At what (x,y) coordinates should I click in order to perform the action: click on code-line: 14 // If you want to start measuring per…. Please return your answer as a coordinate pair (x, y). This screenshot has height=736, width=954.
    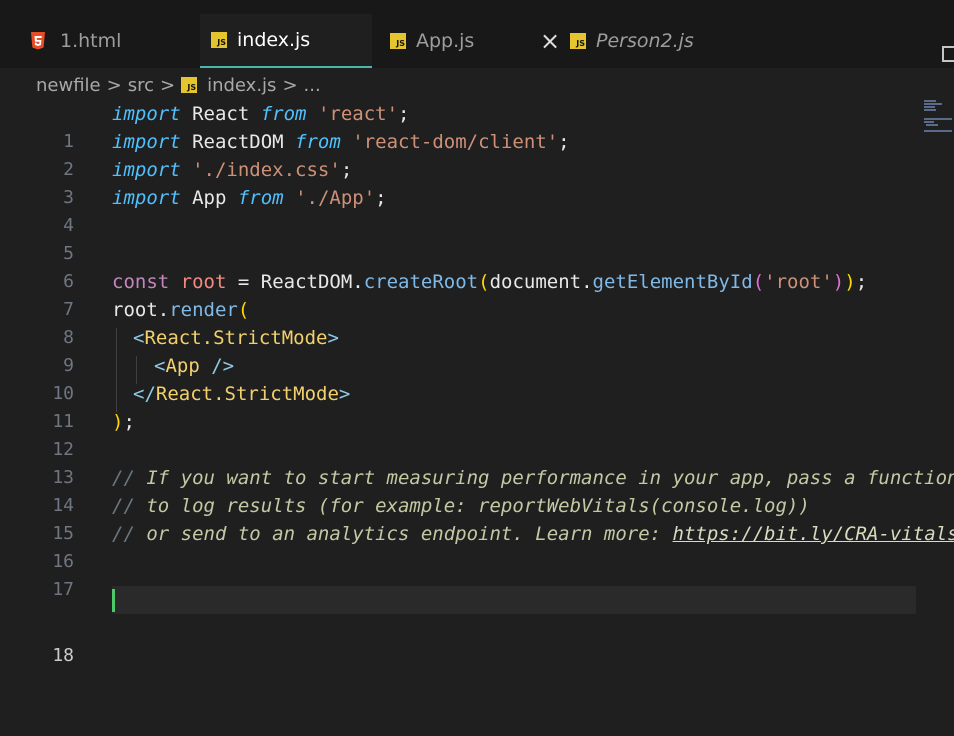
    Looking at the image, I should click on (477, 490).